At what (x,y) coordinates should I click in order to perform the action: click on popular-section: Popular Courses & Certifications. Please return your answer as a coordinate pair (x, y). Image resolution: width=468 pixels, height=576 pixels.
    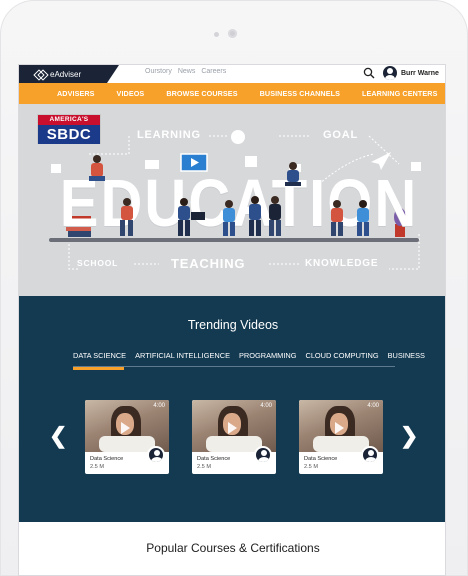
    Looking at the image, I should click on (232, 548).